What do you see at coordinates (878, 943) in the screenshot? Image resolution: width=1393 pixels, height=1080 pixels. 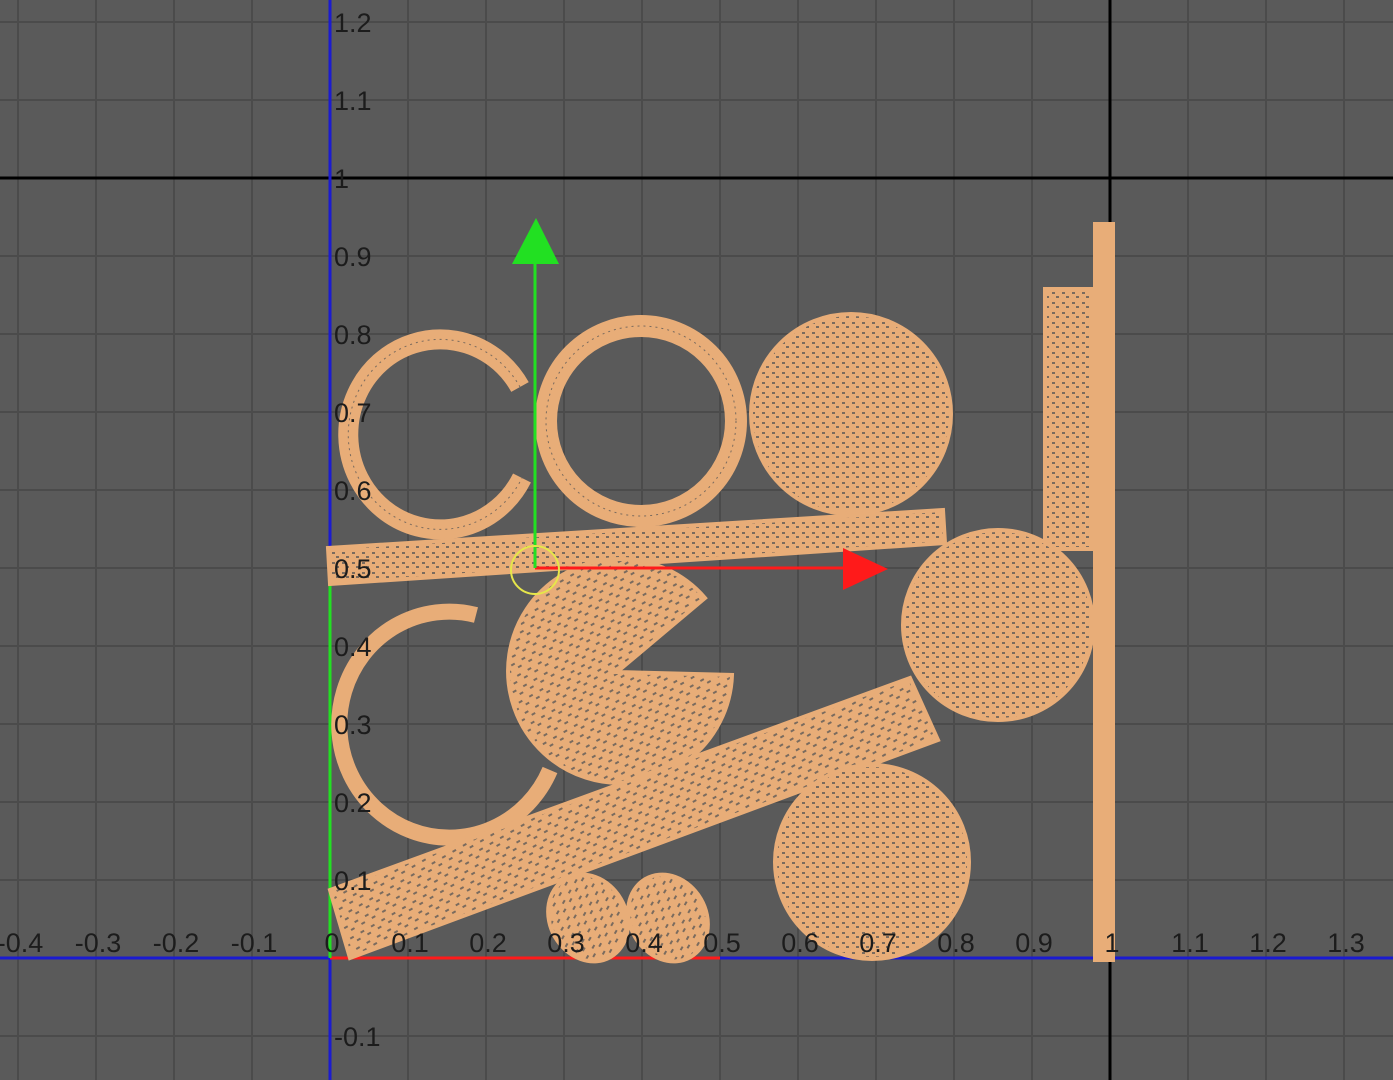 I see `x-tick-label: 0.7` at bounding box center [878, 943].